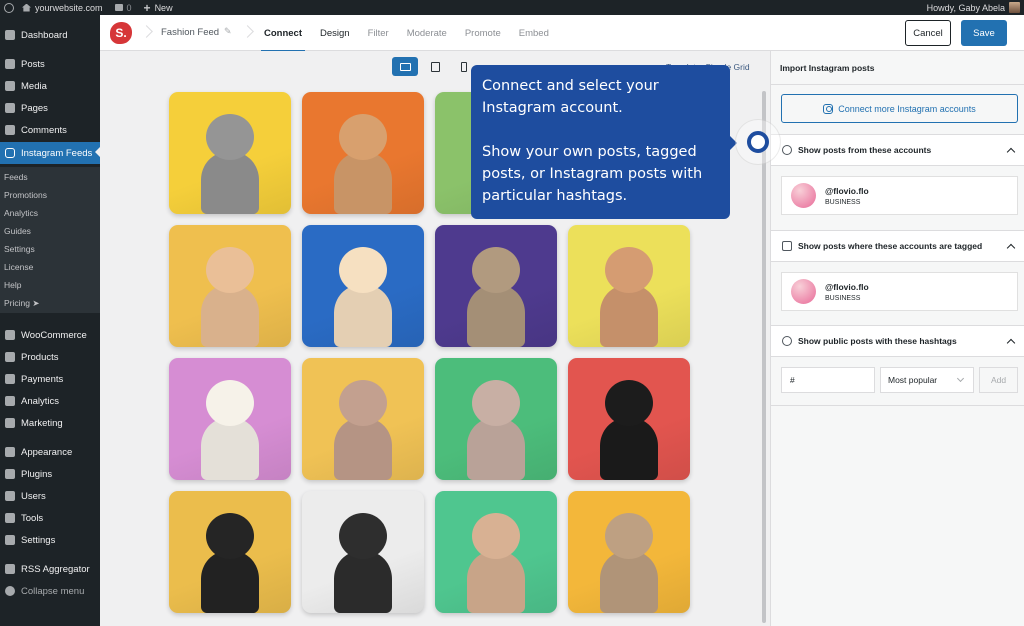 The width and height of the screenshot is (1024, 626). I want to click on section-hashtags: Show public posts with these hashtags, so click(897, 341).